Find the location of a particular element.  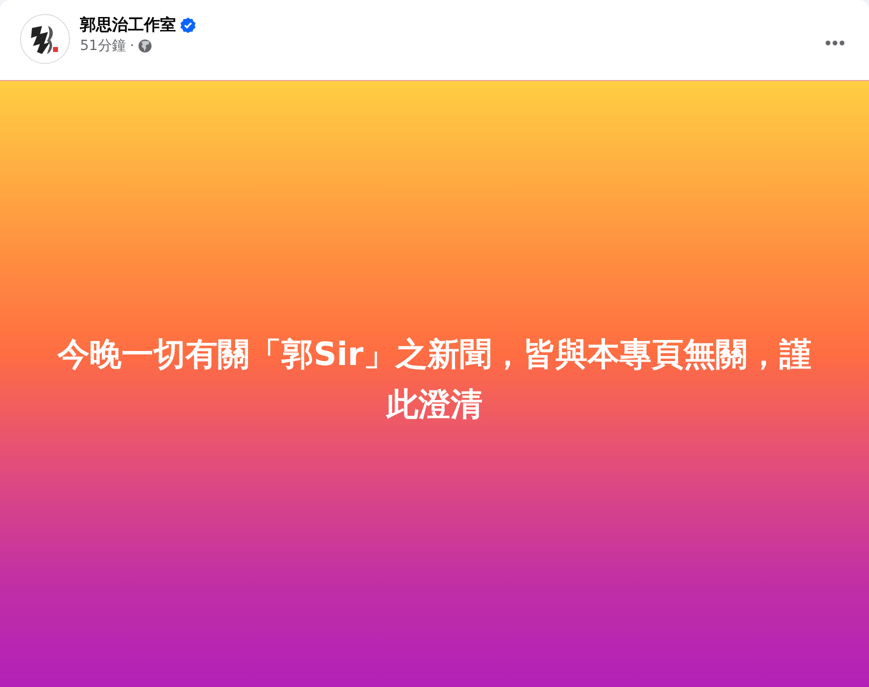

author-name: 郭思治工作室 is located at coordinates (128, 25).